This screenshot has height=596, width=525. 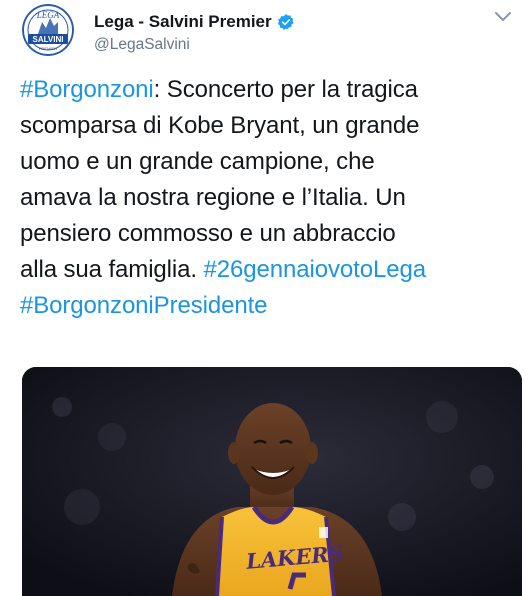 I want to click on tweet-text-segment: scomparsa di Kobe Bryant, un grande, so click(x=220, y=125).